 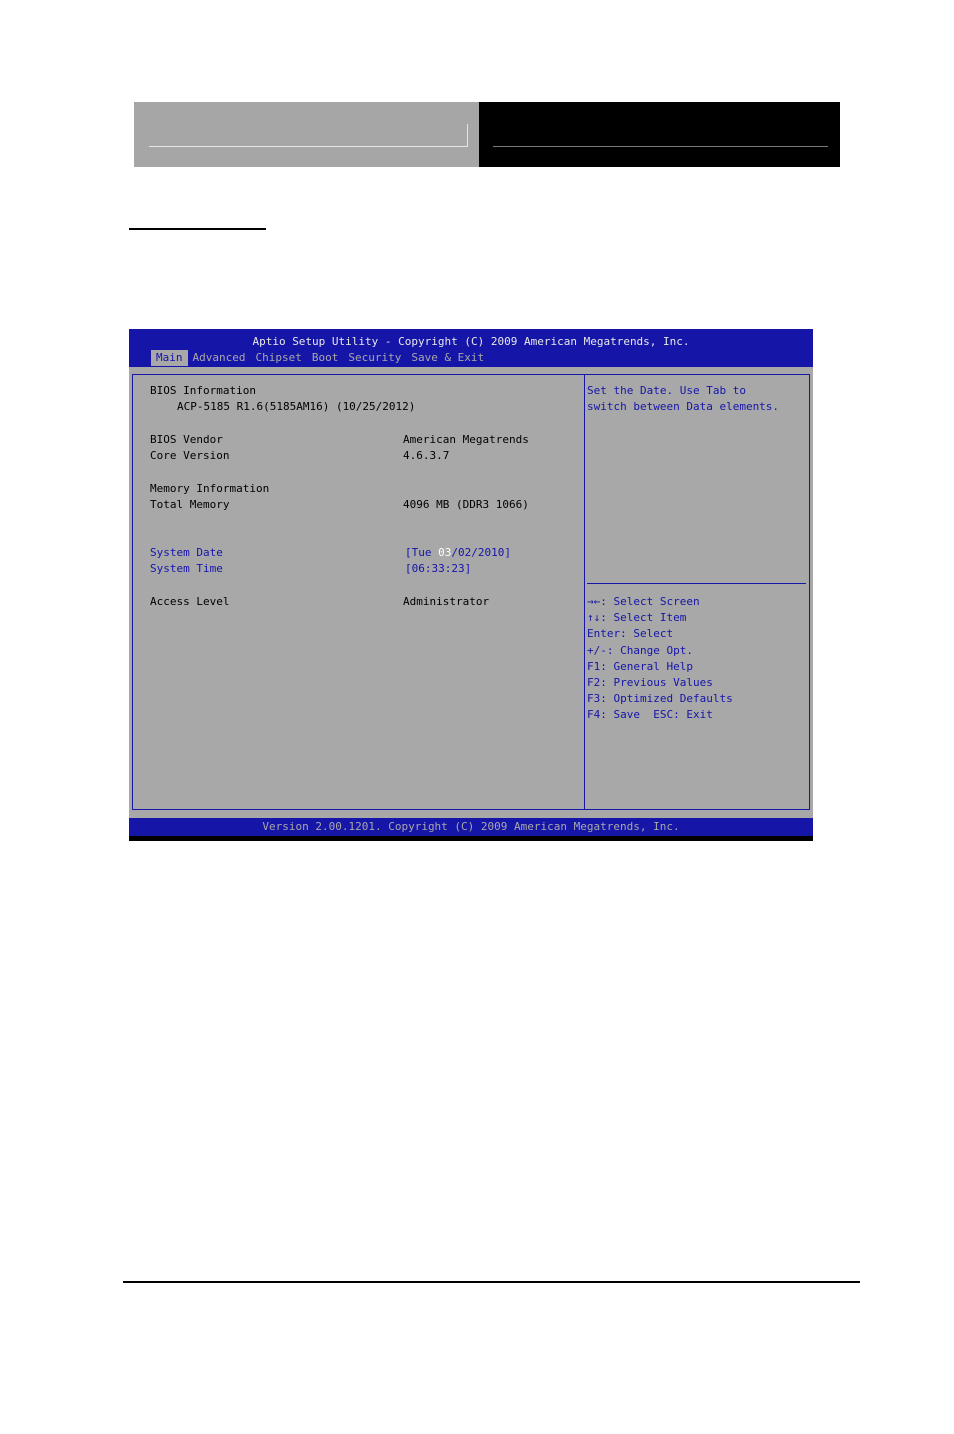 What do you see at coordinates (438, 569) in the screenshot?
I see `system-time-field: [06:33:23]` at bounding box center [438, 569].